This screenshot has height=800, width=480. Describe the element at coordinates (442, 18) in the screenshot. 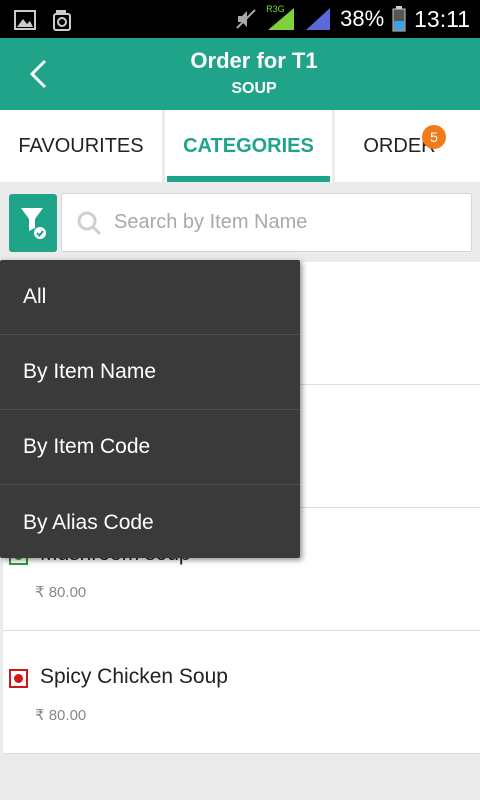

I see `clock: 13:11` at that location.